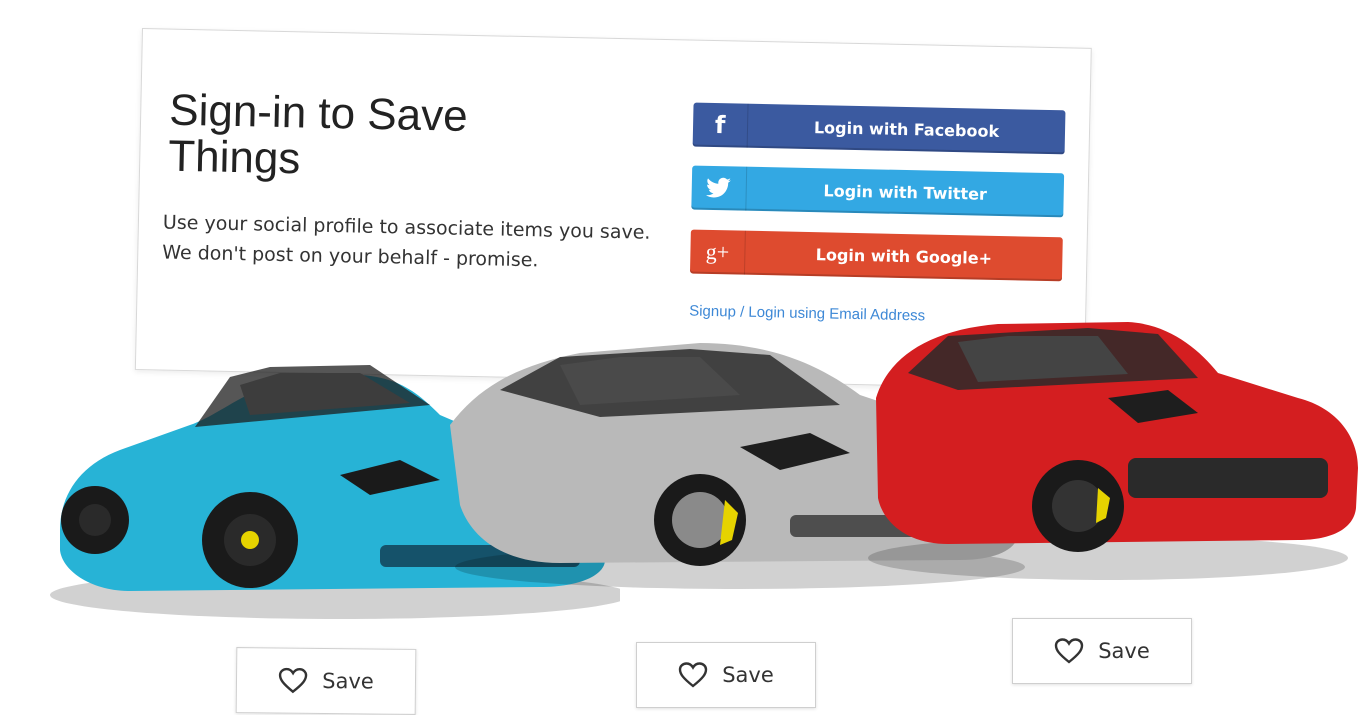 This screenshot has width=1370, height=715. I want to click on google-login-label: Login with Google+, so click(904, 256).